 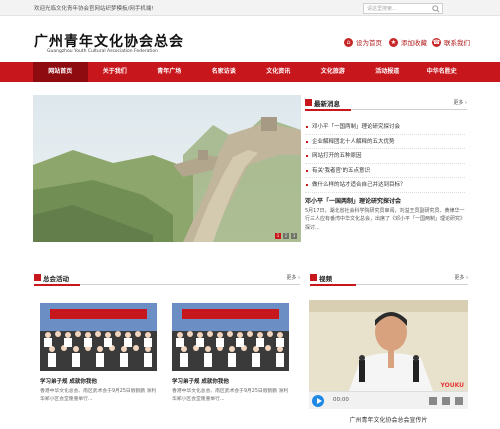 What do you see at coordinates (436, 42) in the screenshot?
I see `contact-icon: ☎` at bounding box center [436, 42].